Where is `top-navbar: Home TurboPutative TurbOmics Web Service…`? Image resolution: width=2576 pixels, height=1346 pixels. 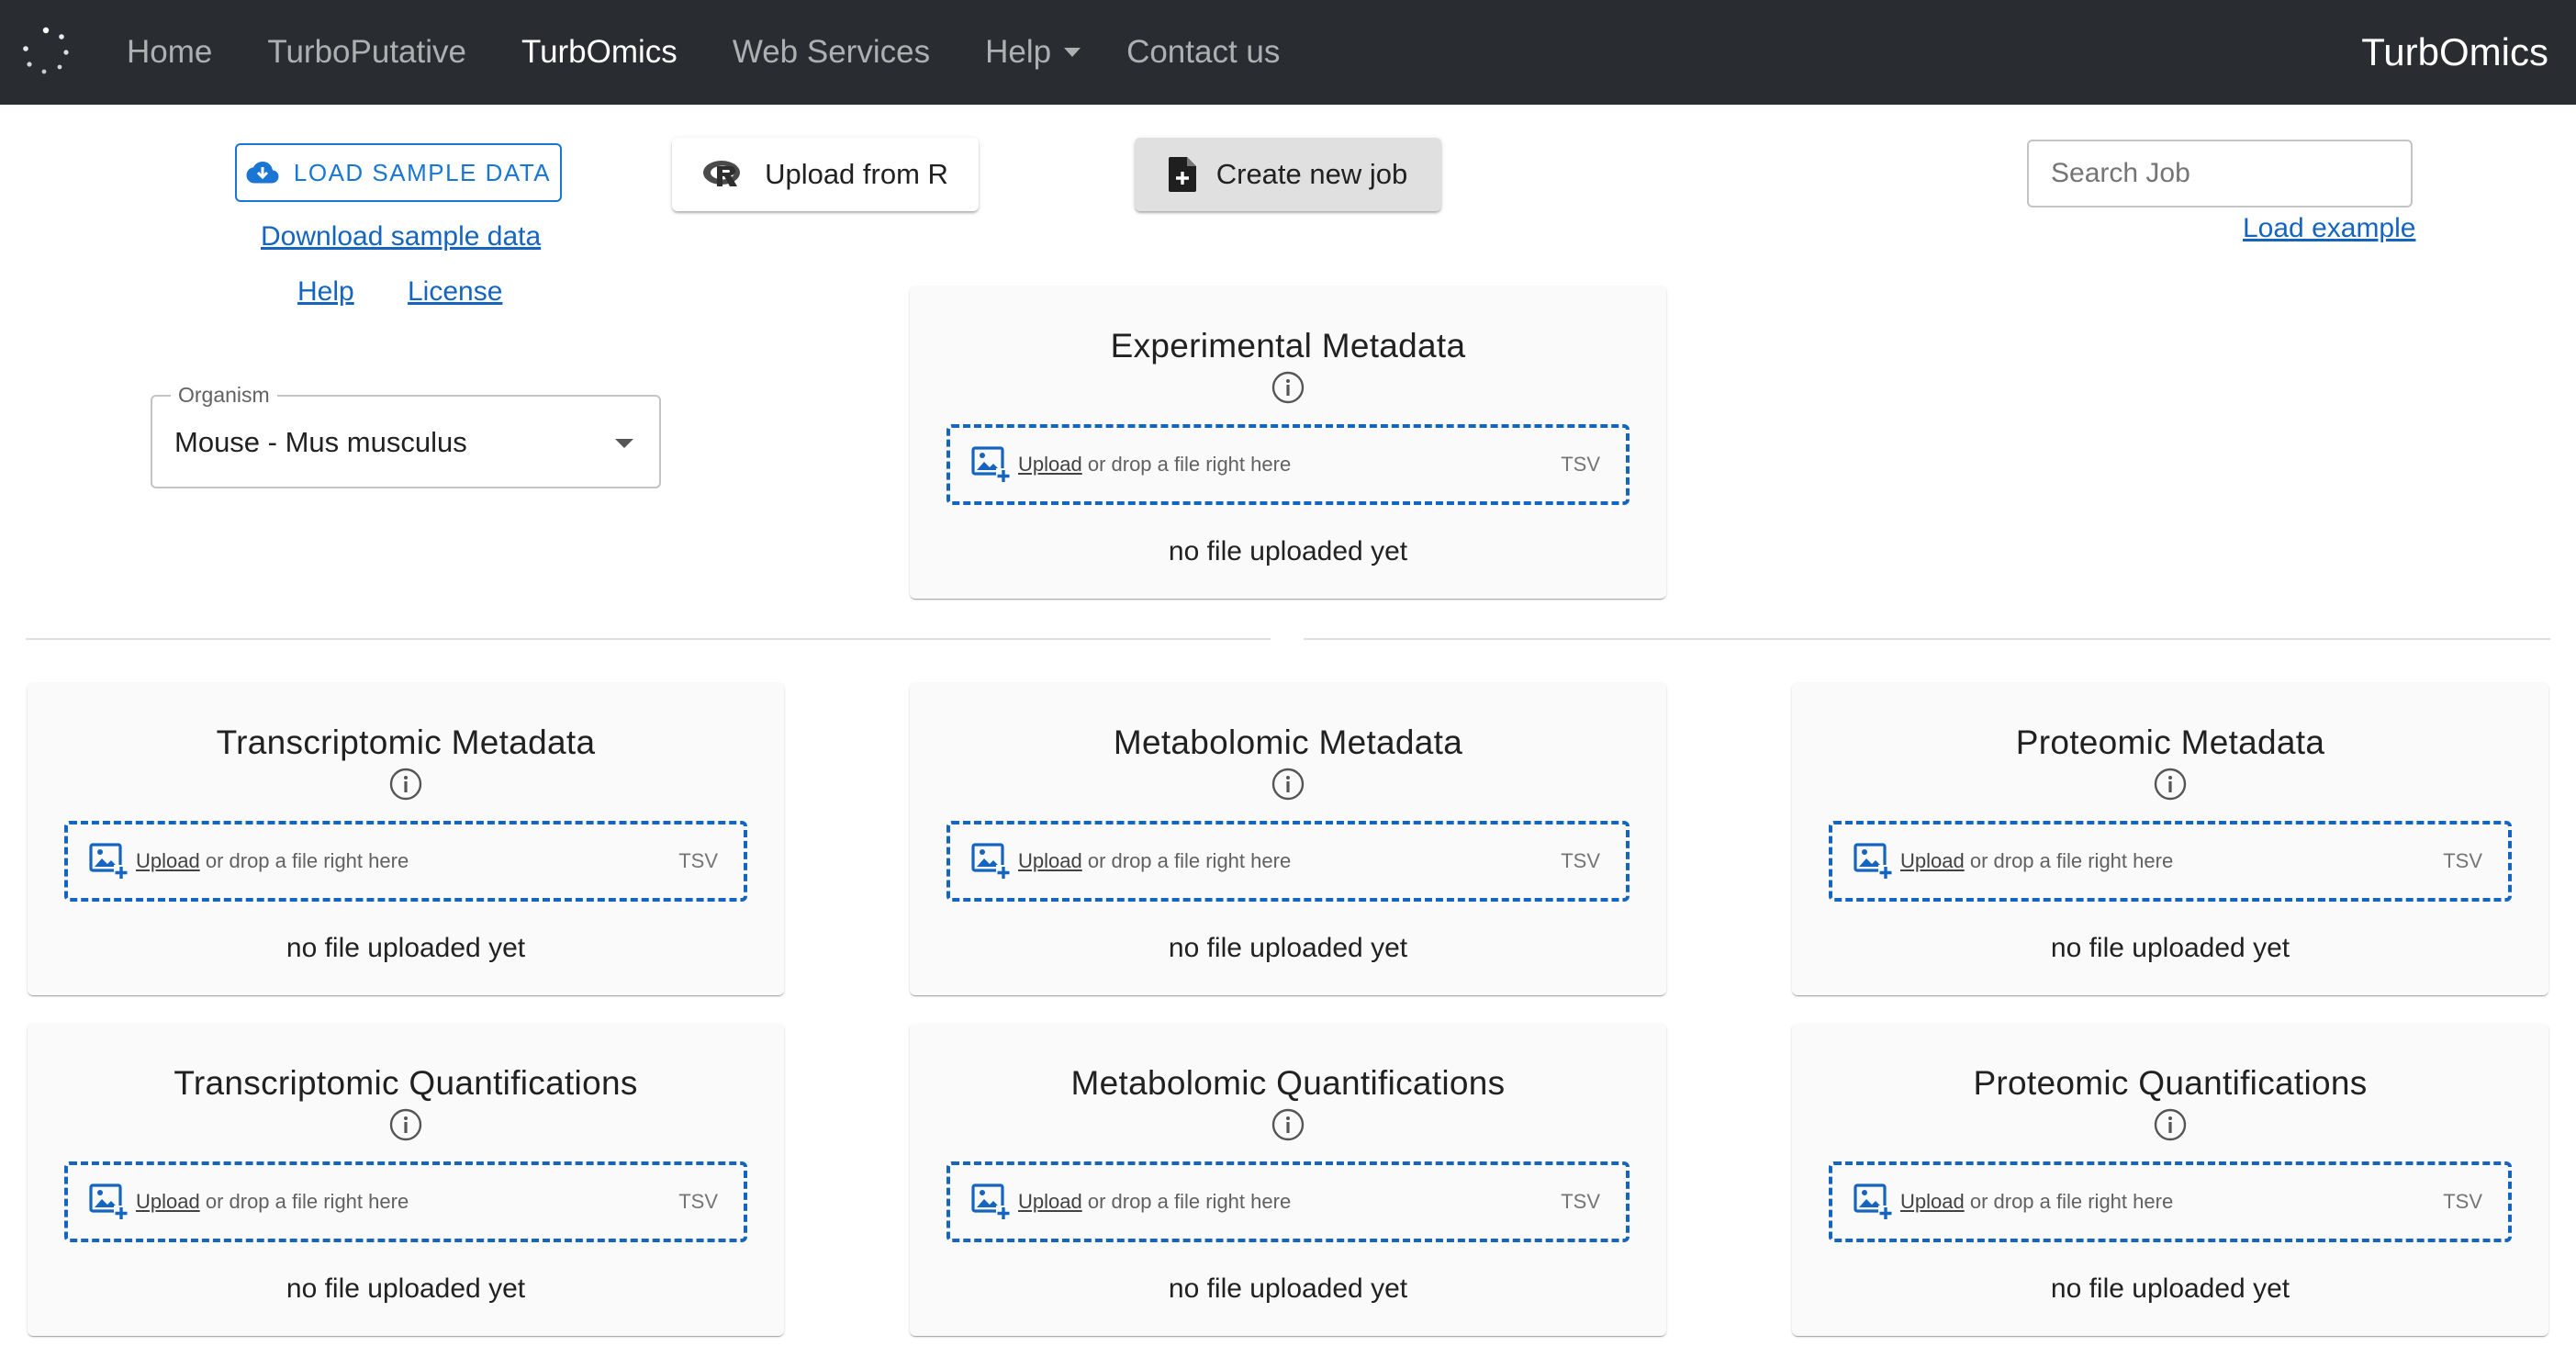 top-navbar: Home TurboPutative TurbOmics Web Service… is located at coordinates (1288, 52).